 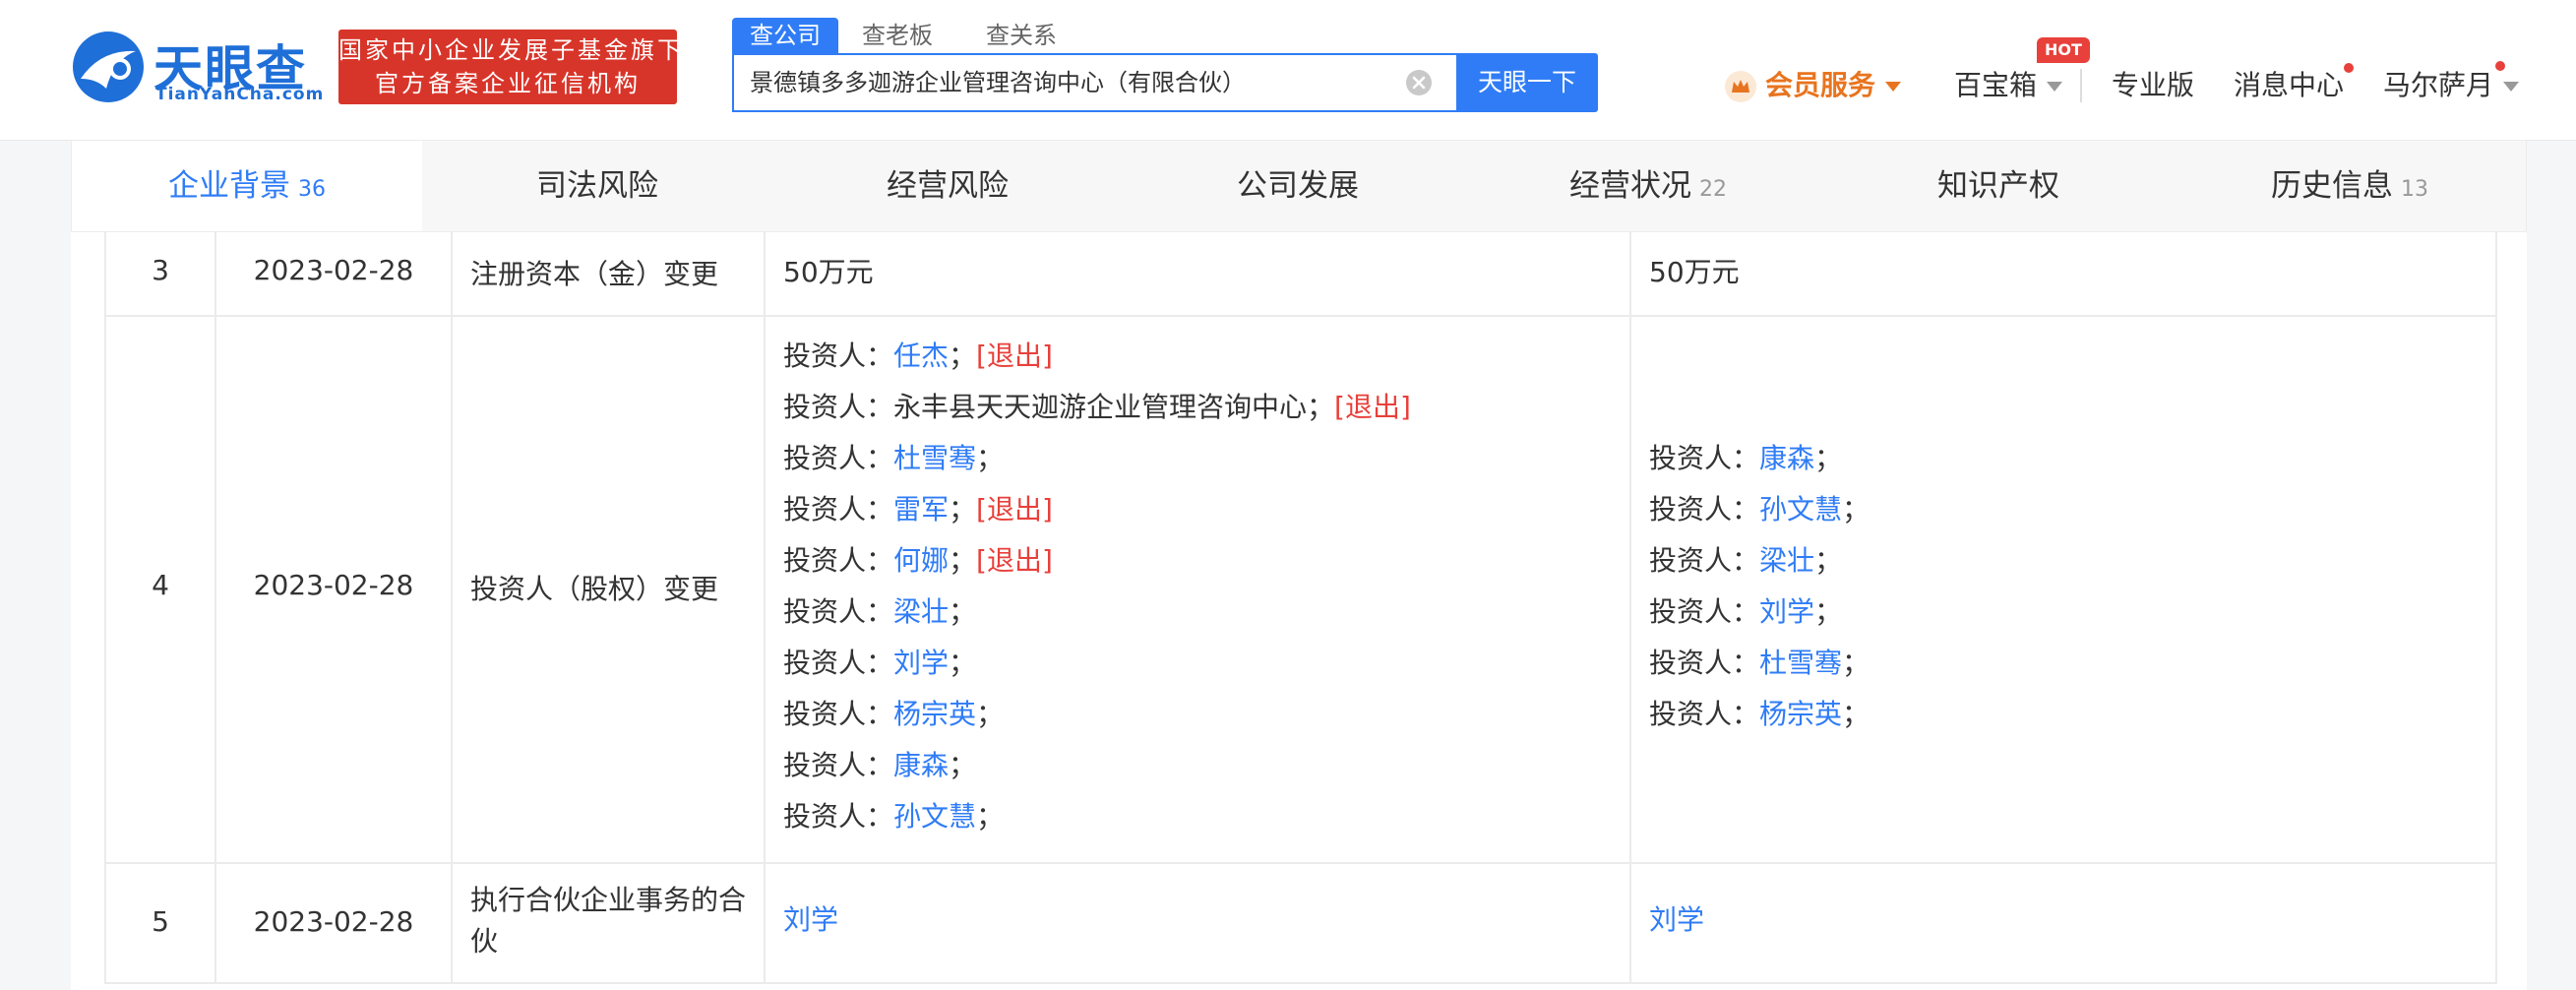 What do you see at coordinates (1065, 83) in the screenshot?
I see `search-input` at bounding box center [1065, 83].